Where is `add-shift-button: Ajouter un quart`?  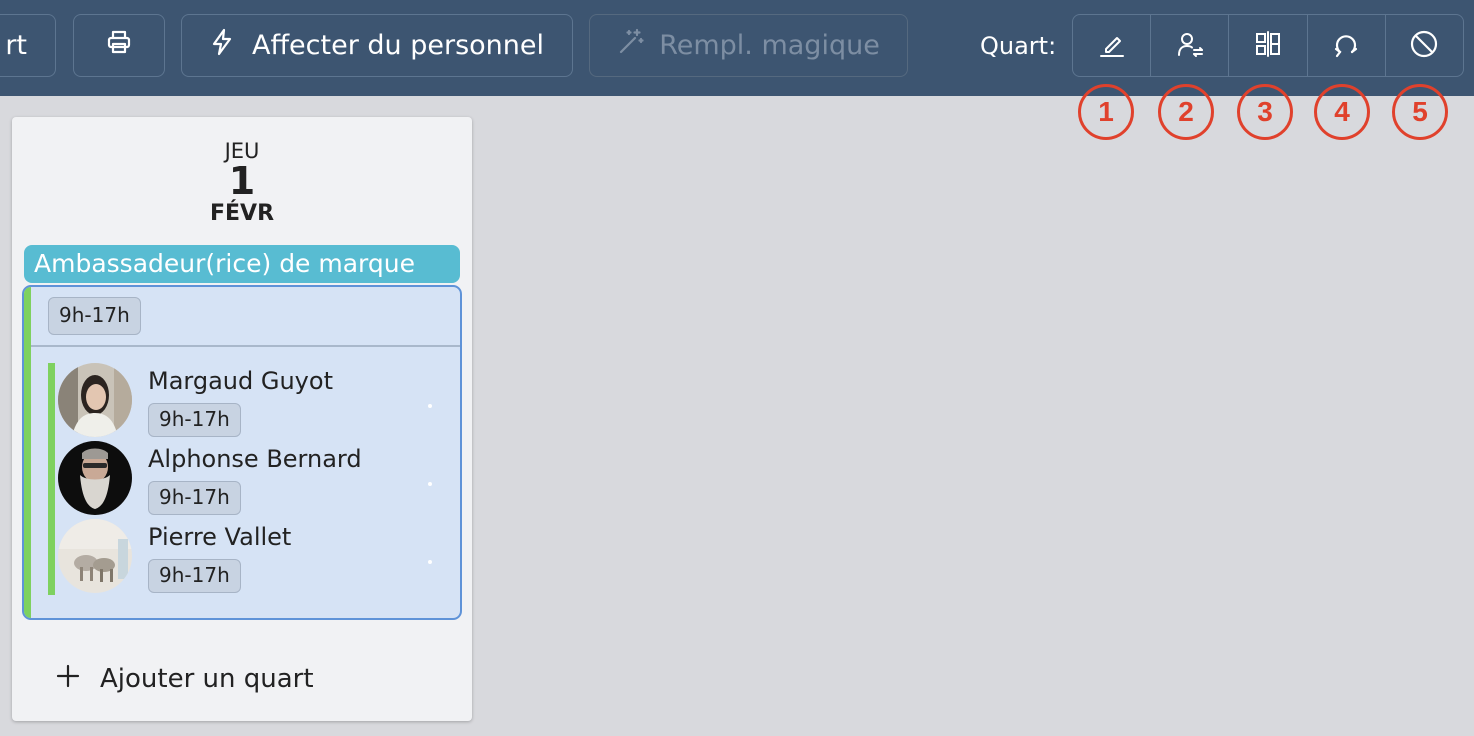
add-shift-button: Ajouter un quart is located at coordinates (185, 679).